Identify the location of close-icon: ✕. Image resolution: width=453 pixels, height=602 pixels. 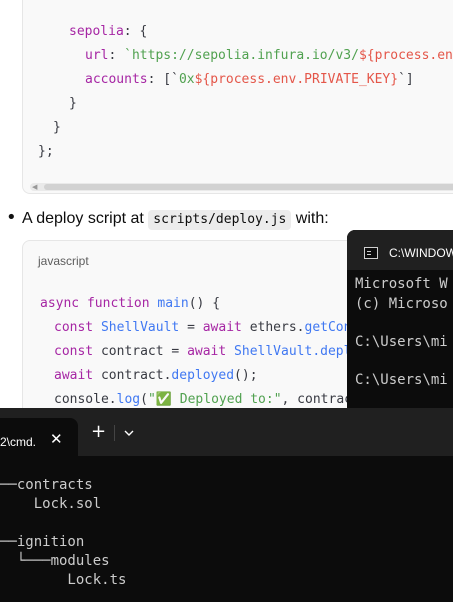
(56, 439).